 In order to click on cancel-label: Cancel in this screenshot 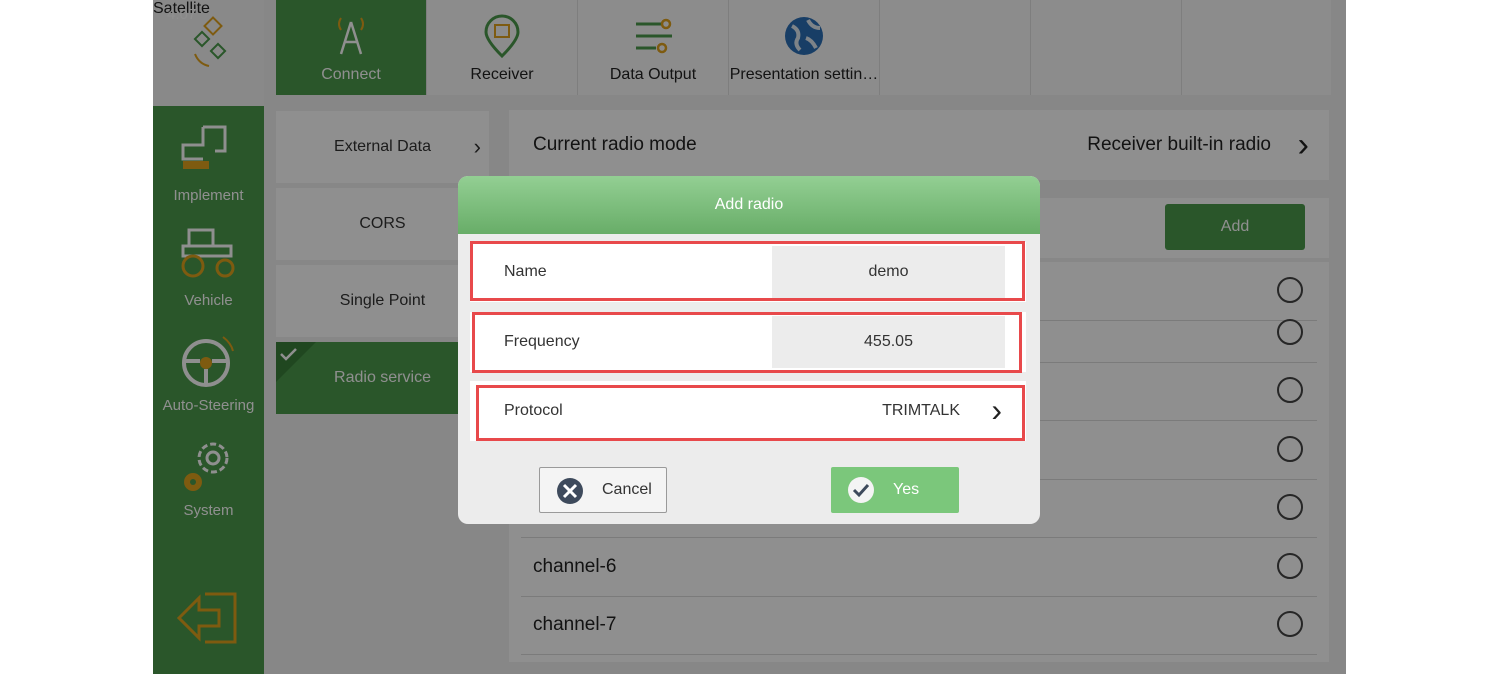, I will do `click(627, 489)`.